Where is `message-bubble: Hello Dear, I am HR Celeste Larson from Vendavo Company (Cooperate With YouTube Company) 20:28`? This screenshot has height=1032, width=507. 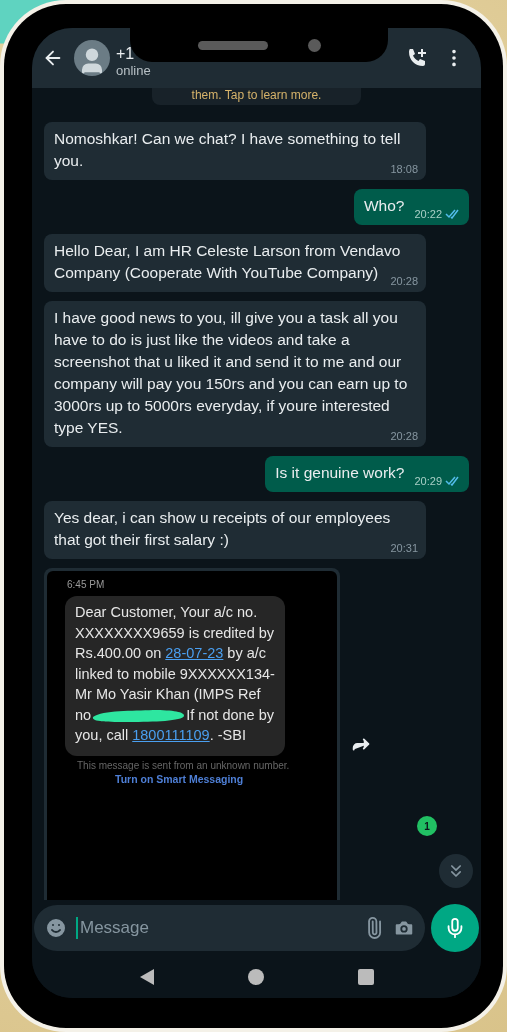
message-bubble: Hello Dear, I am HR Celeste Larson from Vendavo Company (Cooperate With YouTube Company) 20:28 is located at coordinates (235, 263).